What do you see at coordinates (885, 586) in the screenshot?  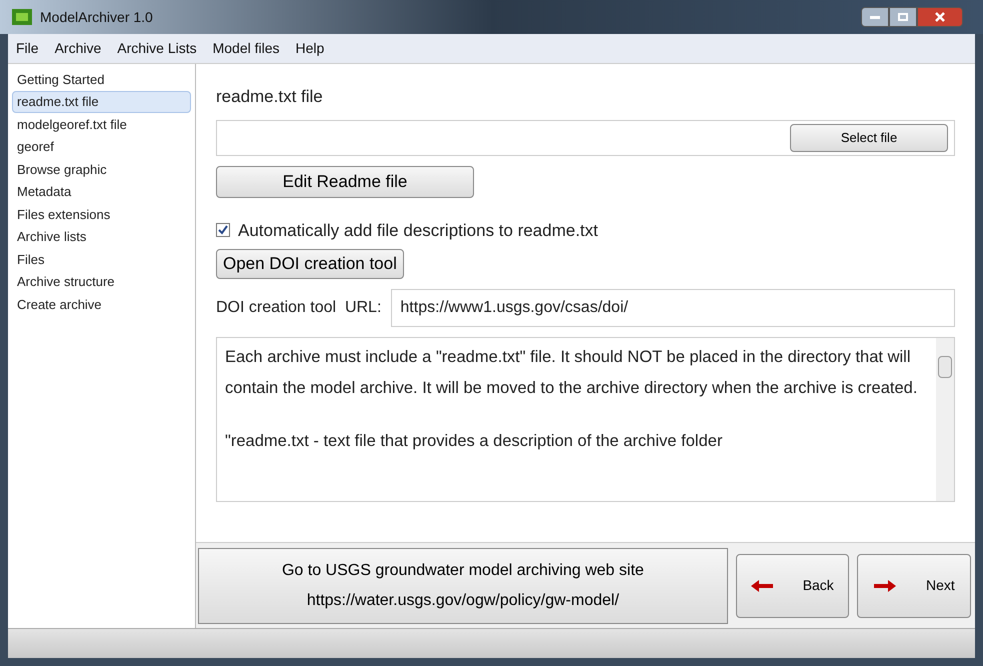 I see `right-arrow-icon` at bounding box center [885, 586].